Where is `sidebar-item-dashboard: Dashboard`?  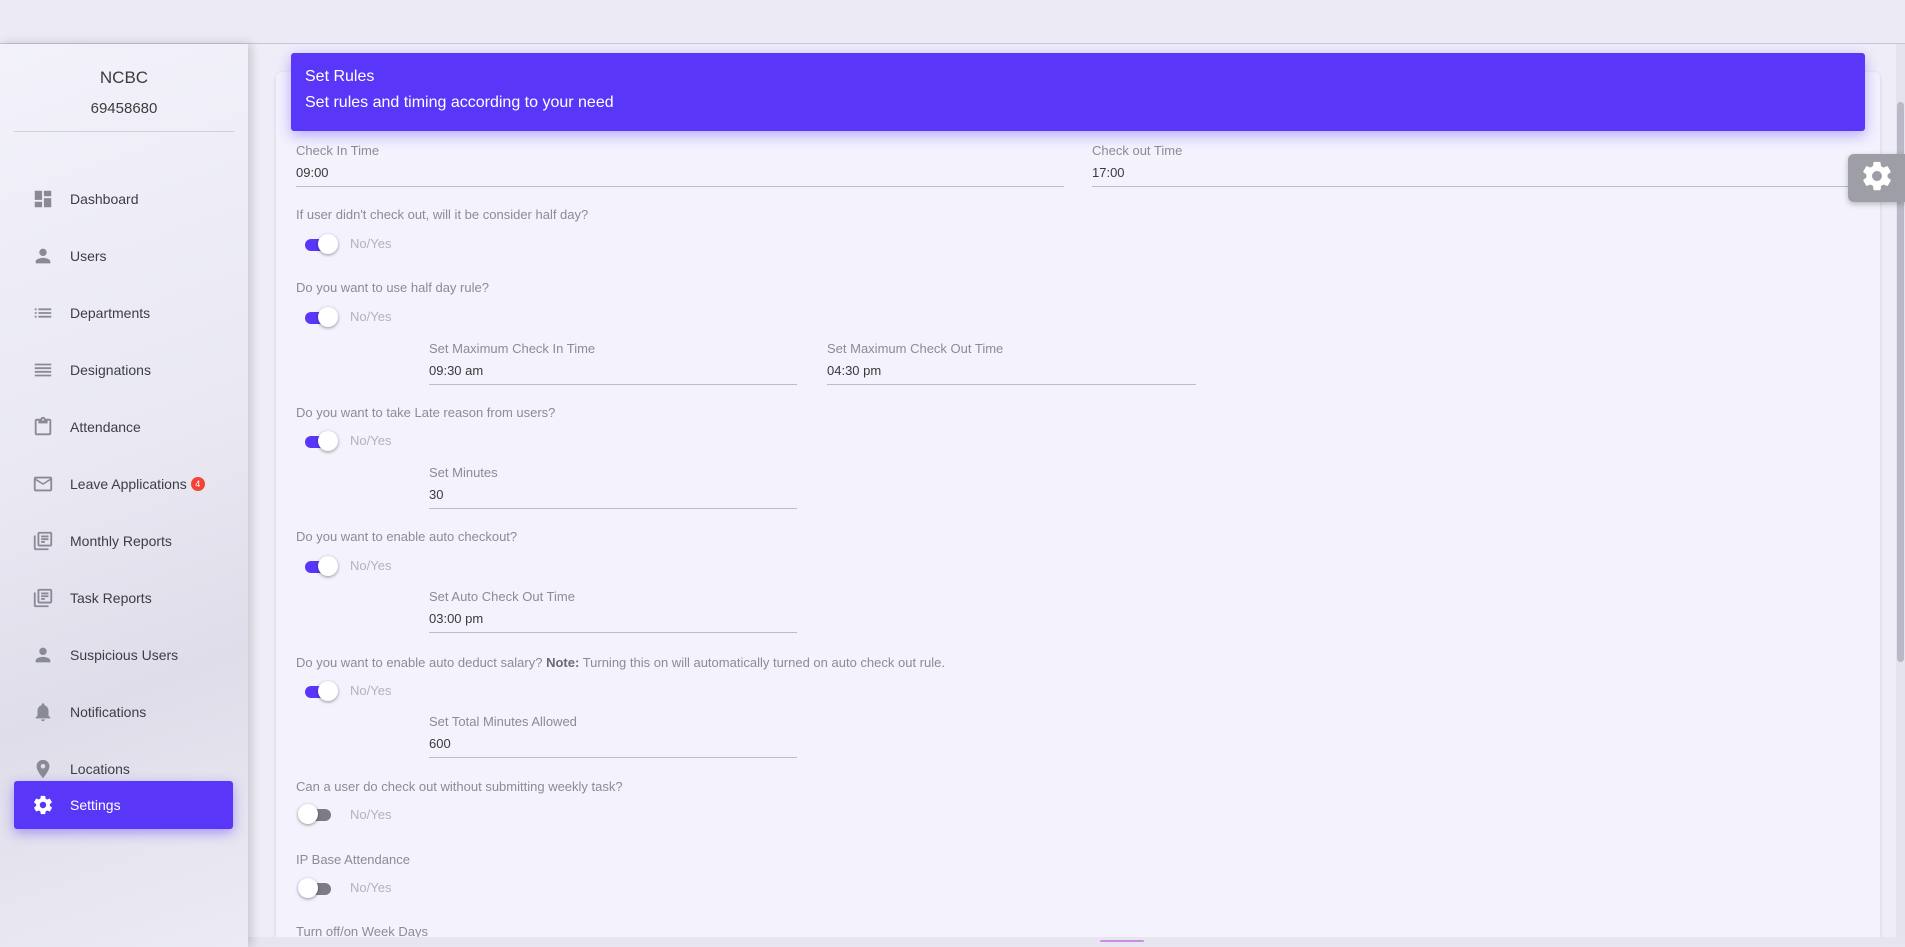
sidebar-item-dashboard: Dashboard is located at coordinates (123, 199).